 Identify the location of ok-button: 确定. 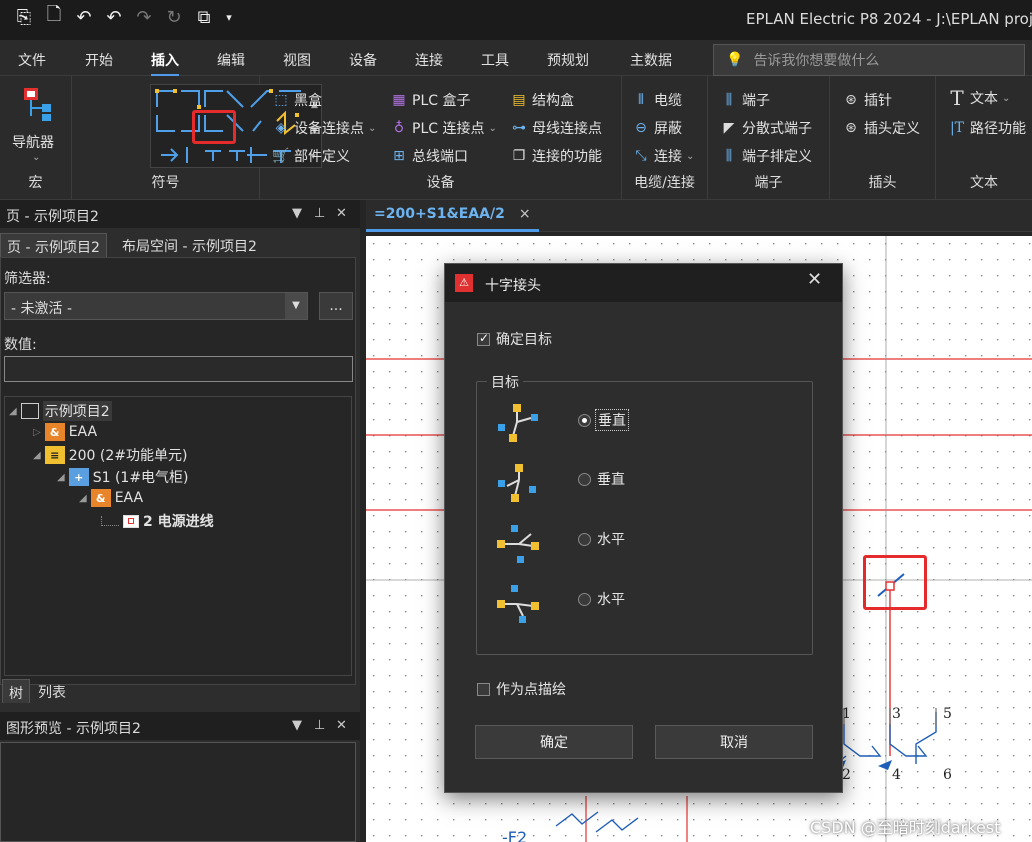
(554, 742).